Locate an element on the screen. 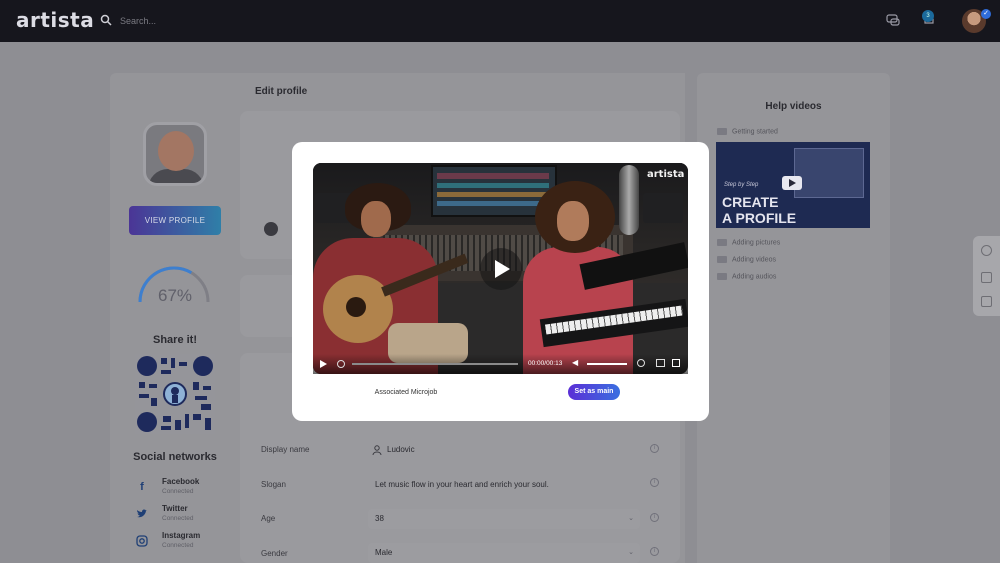 The width and height of the screenshot is (1000, 563). control-play-icon is located at coordinates (323, 364).